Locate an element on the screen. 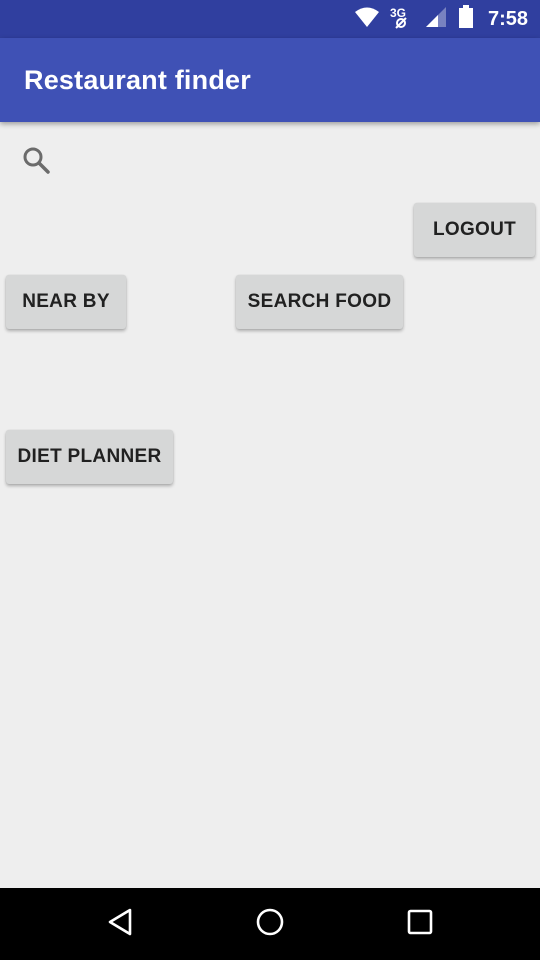  logout-button: LOGOUT is located at coordinates (474, 230).